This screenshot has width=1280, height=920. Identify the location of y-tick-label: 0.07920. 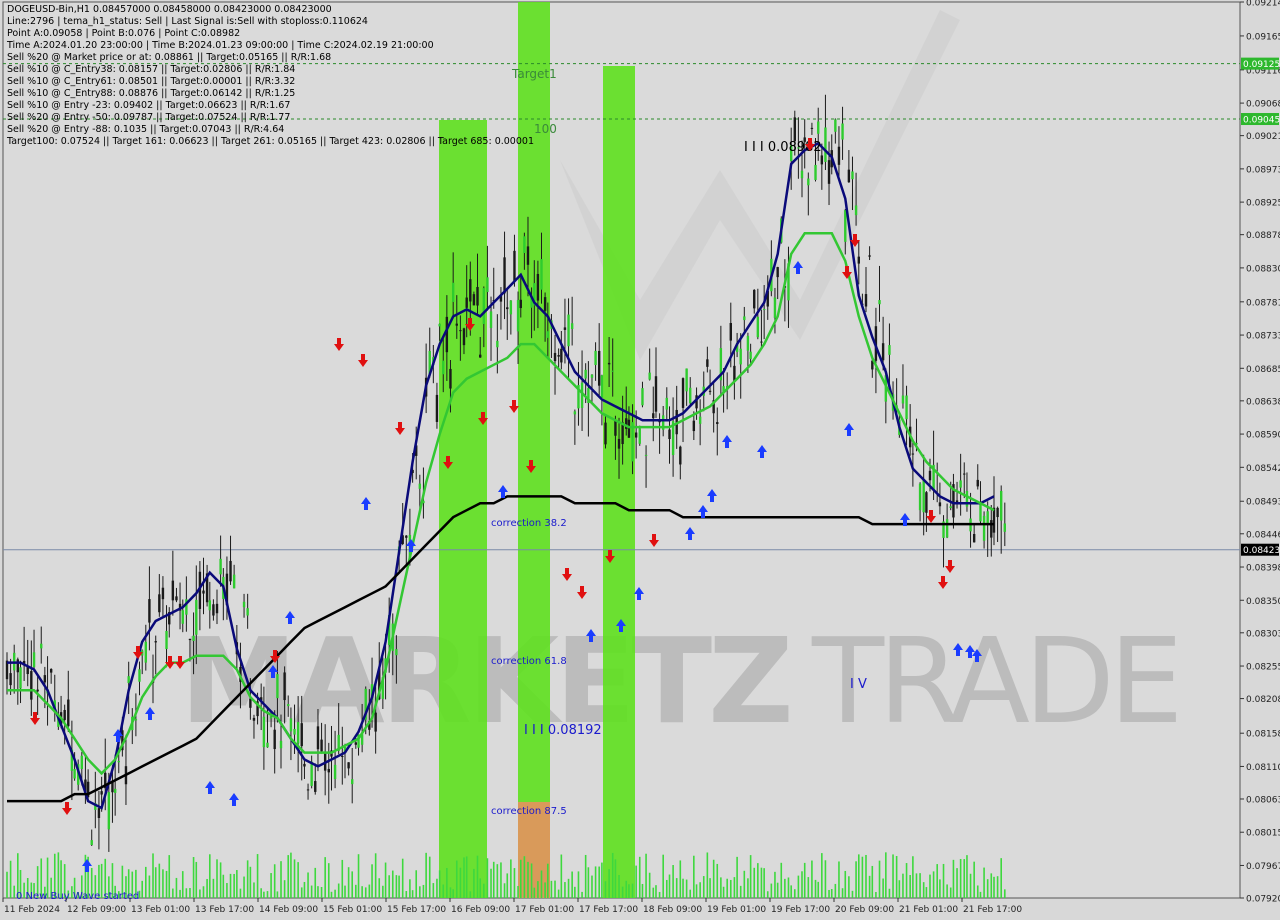
(1263, 900).